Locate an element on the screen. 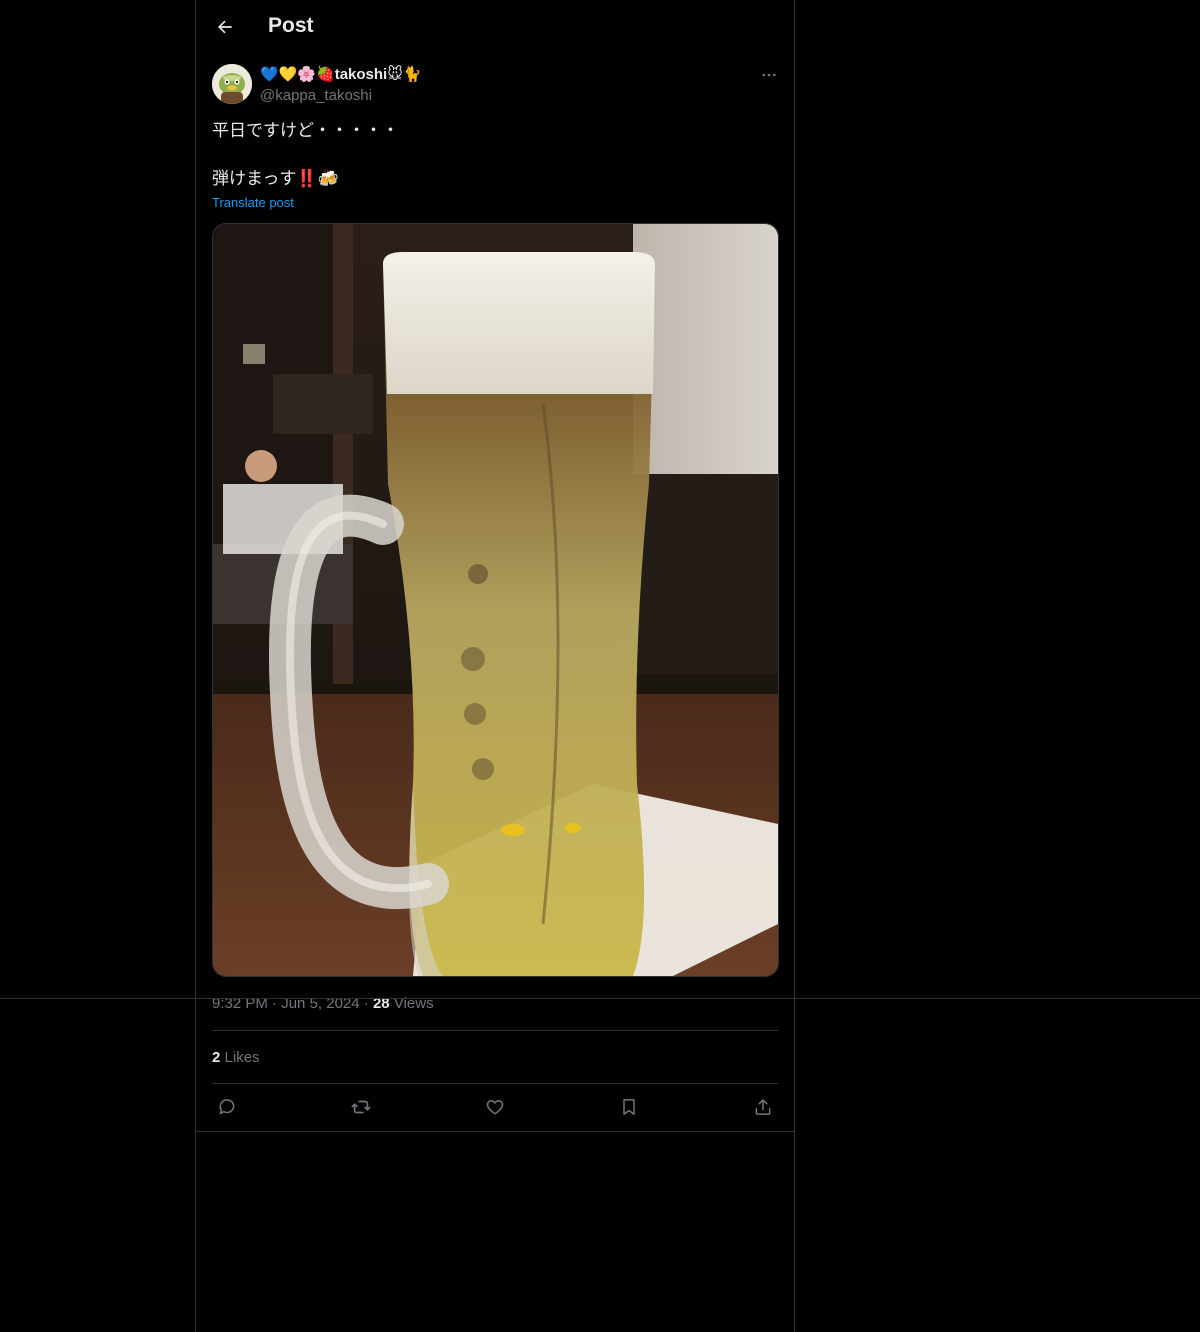  reply-icon is located at coordinates (227, 1107).